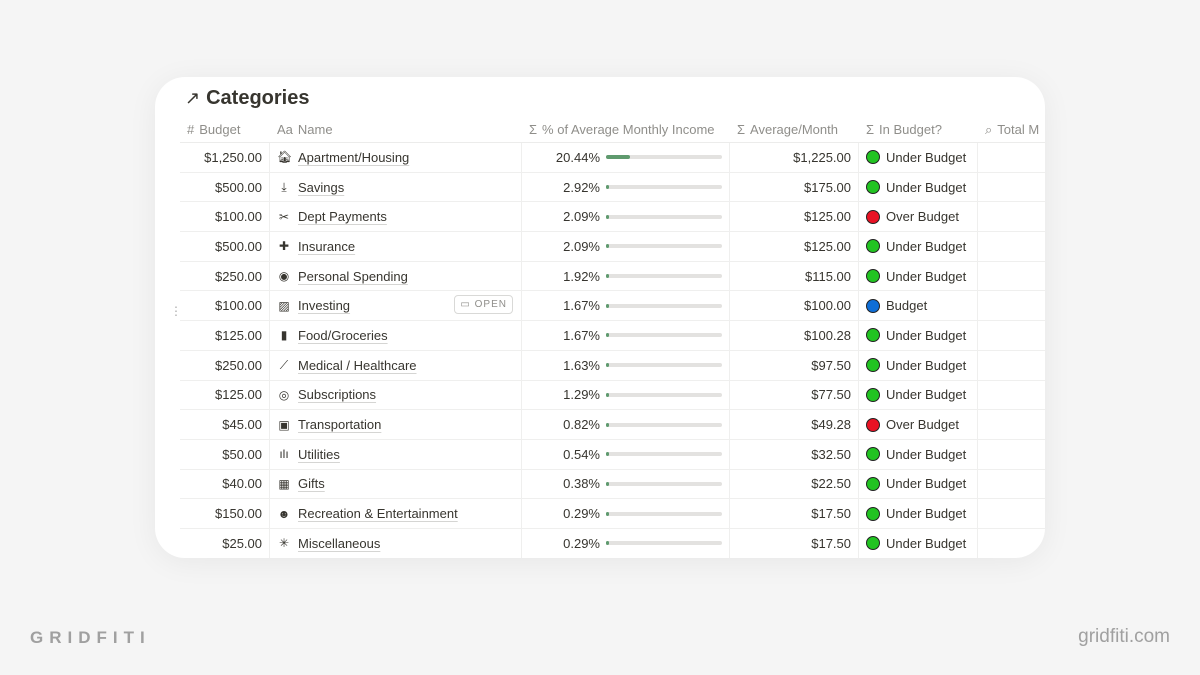 Image resolution: width=1200 pixels, height=675 pixels. What do you see at coordinates (794, 157) in the screenshot?
I see `average-month-cell: $1,225.00` at bounding box center [794, 157].